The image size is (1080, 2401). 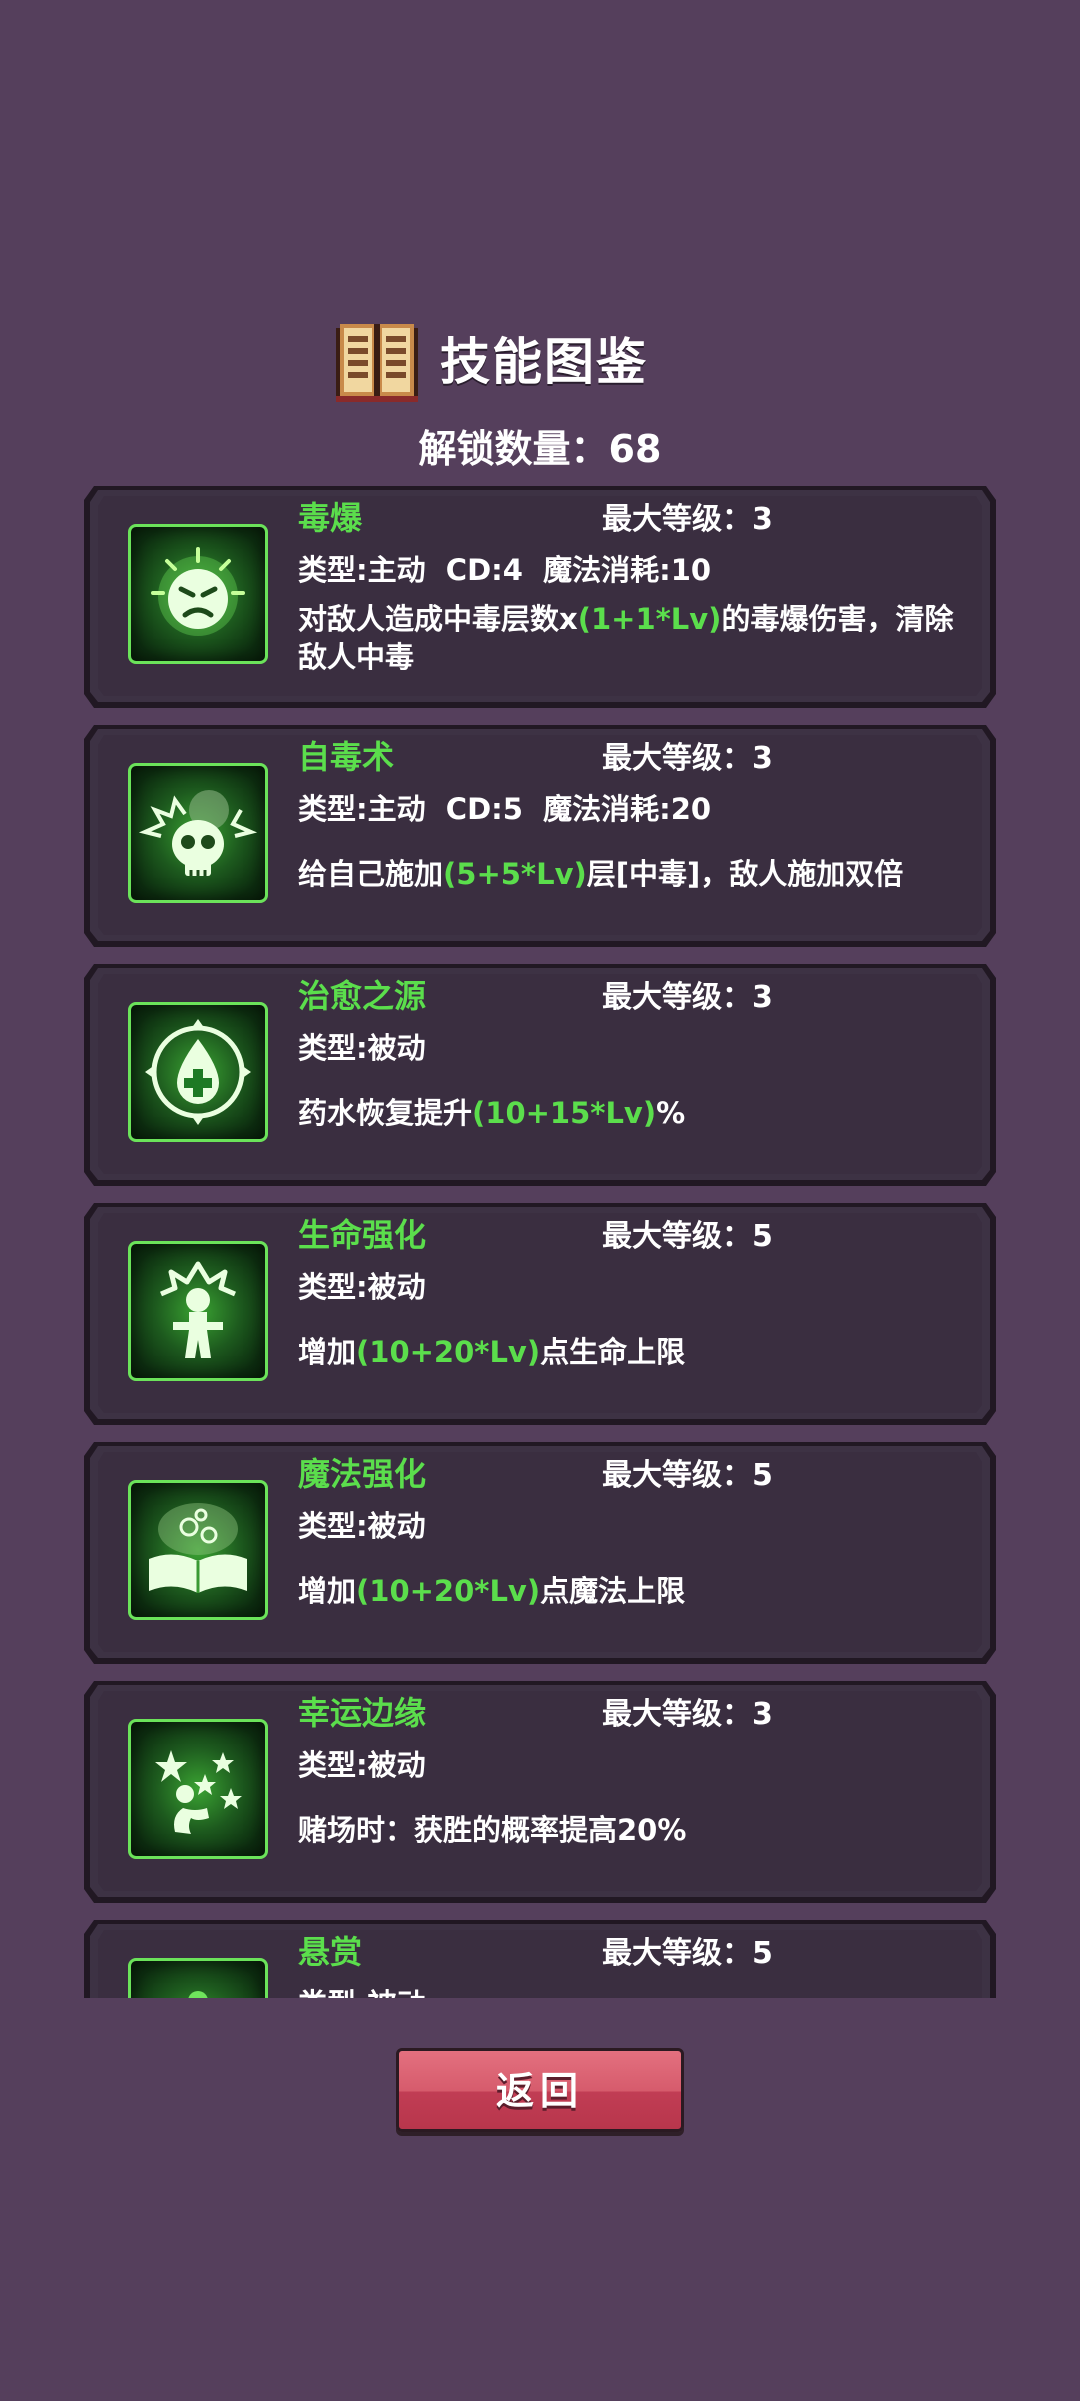 What do you see at coordinates (330, 518) in the screenshot?
I see `skill-name: 毒爆` at bounding box center [330, 518].